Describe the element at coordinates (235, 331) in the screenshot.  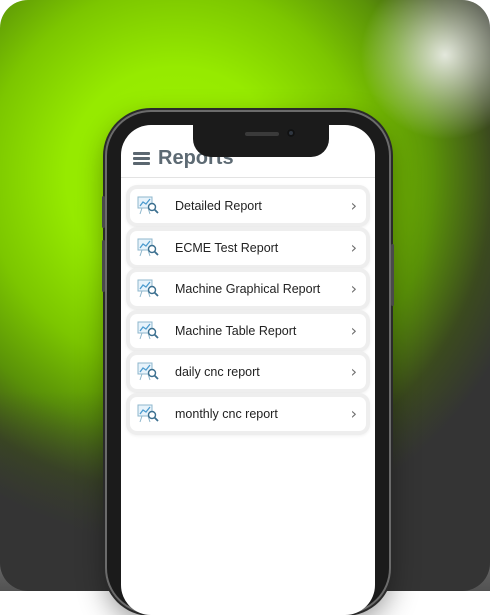
I see `report-item-label: Machine Table Report` at that location.